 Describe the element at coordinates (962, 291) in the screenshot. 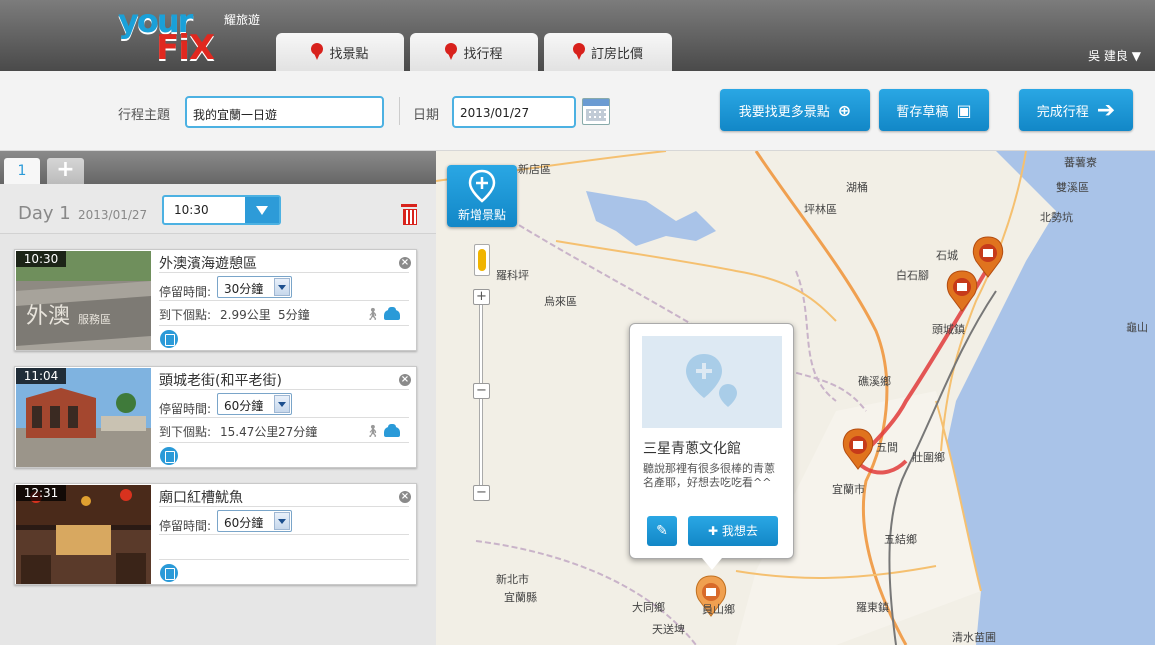

I see `map-marker` at that location.